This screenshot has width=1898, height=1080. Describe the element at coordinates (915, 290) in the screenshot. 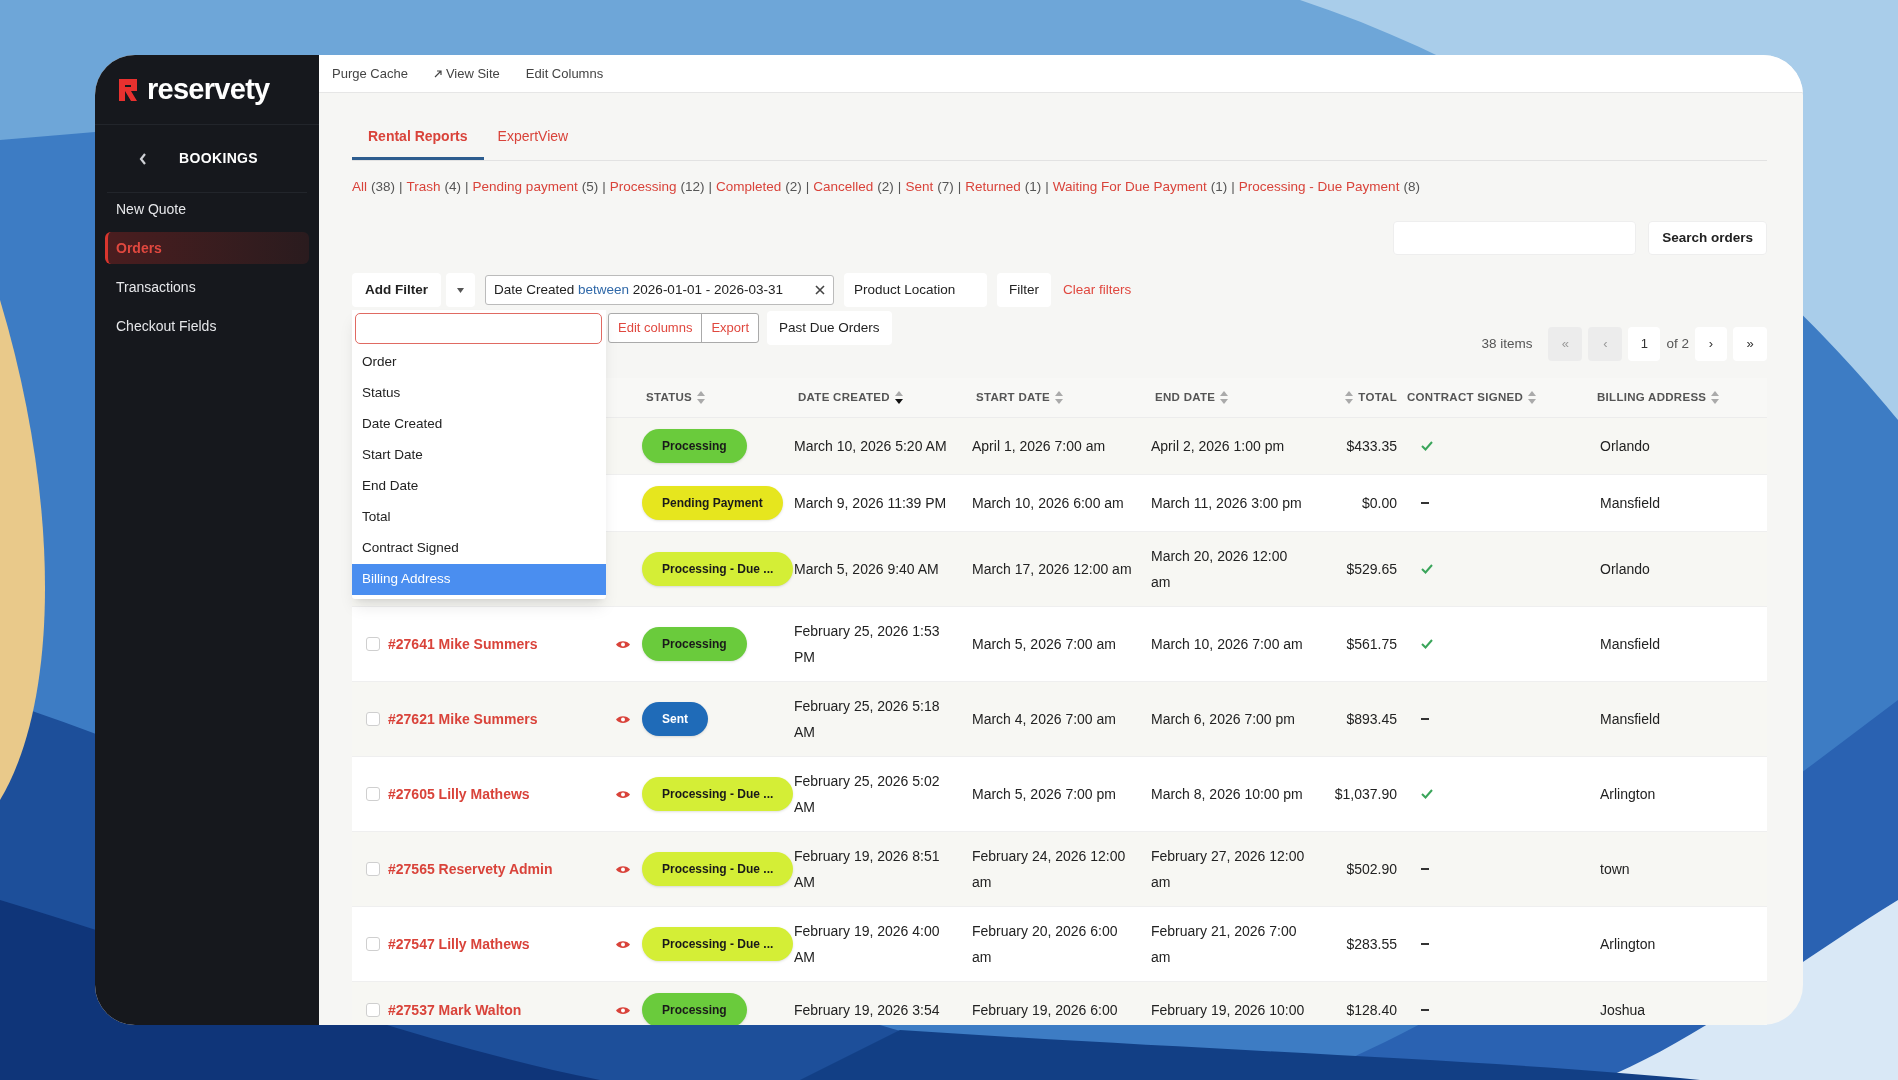

I see `location-select: Product Location` at that location.